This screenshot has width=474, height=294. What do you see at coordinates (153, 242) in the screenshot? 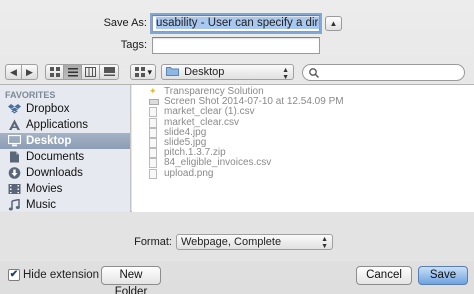
I see `format-label: Format:` at bounding box center [153, 242].